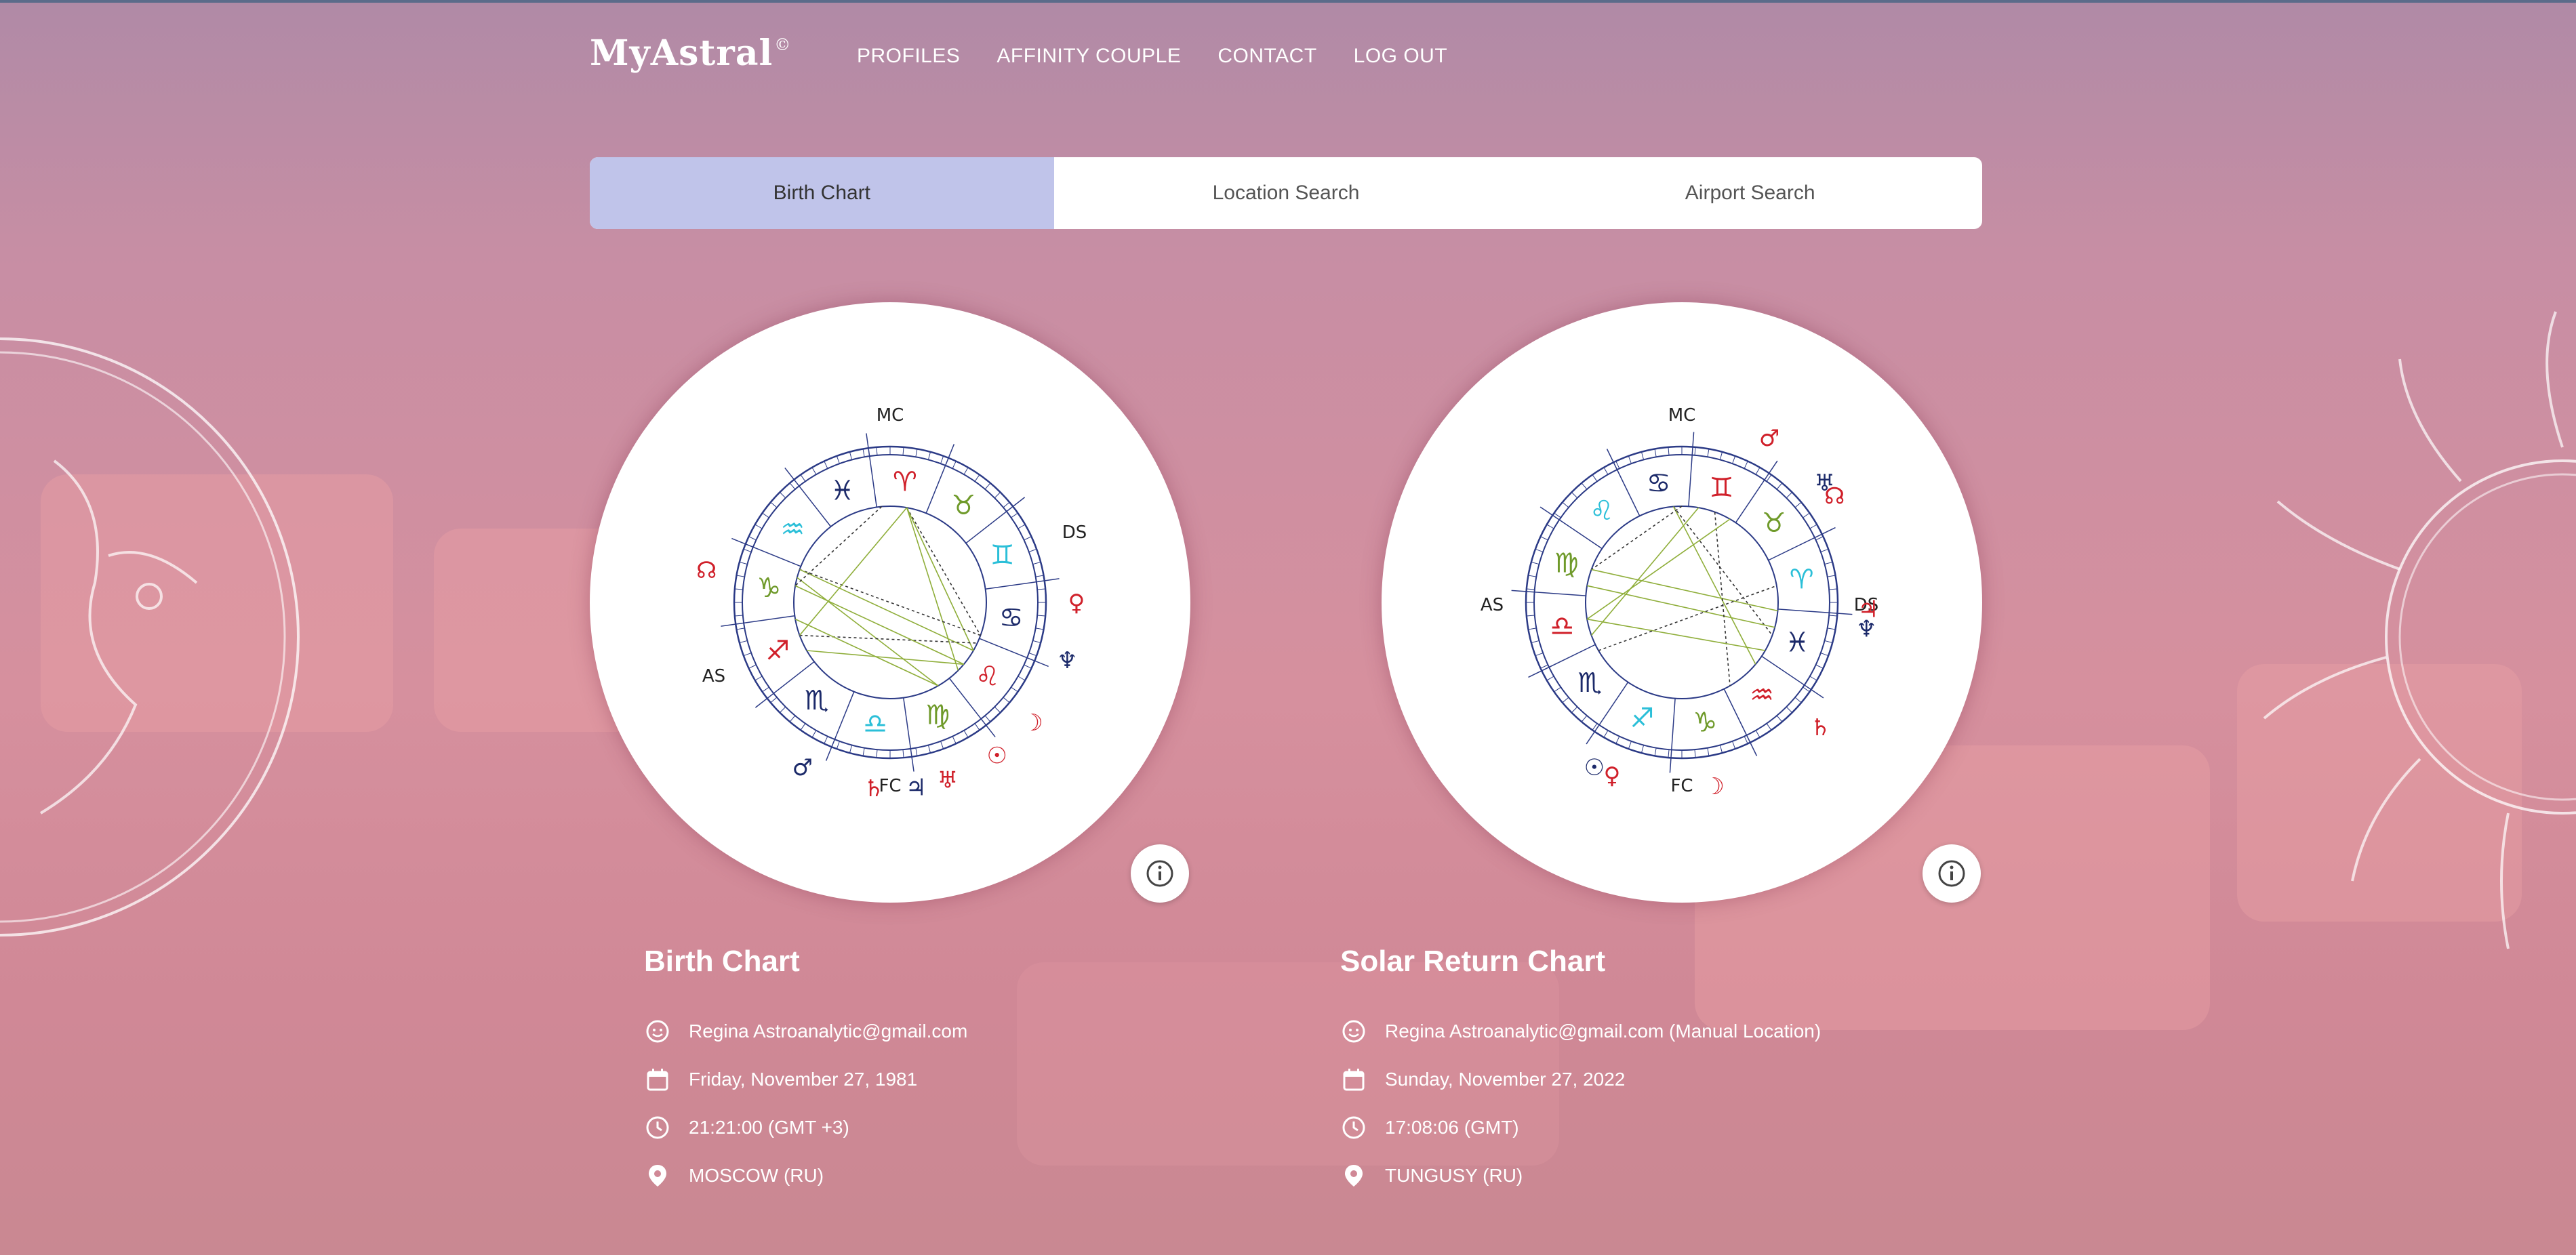 The height and width of the screenshot is (1255, 2576). What do you see at coordinates (1602, 511) in the screenshot?
I see `zodiac-sign-glyph: ♌` at bounding box center [1602, 511].